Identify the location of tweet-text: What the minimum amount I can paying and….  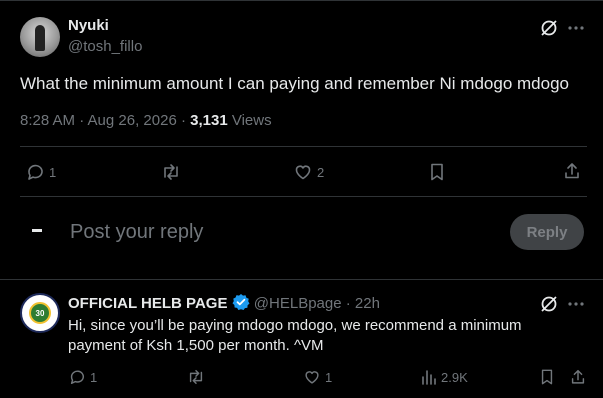
(294, 83).